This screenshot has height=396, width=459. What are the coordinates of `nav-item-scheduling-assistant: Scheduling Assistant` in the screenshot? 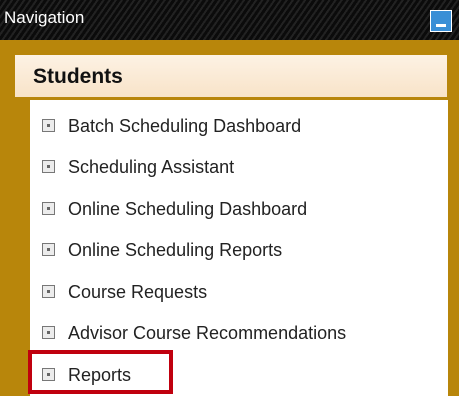 It's located at (239, 166).